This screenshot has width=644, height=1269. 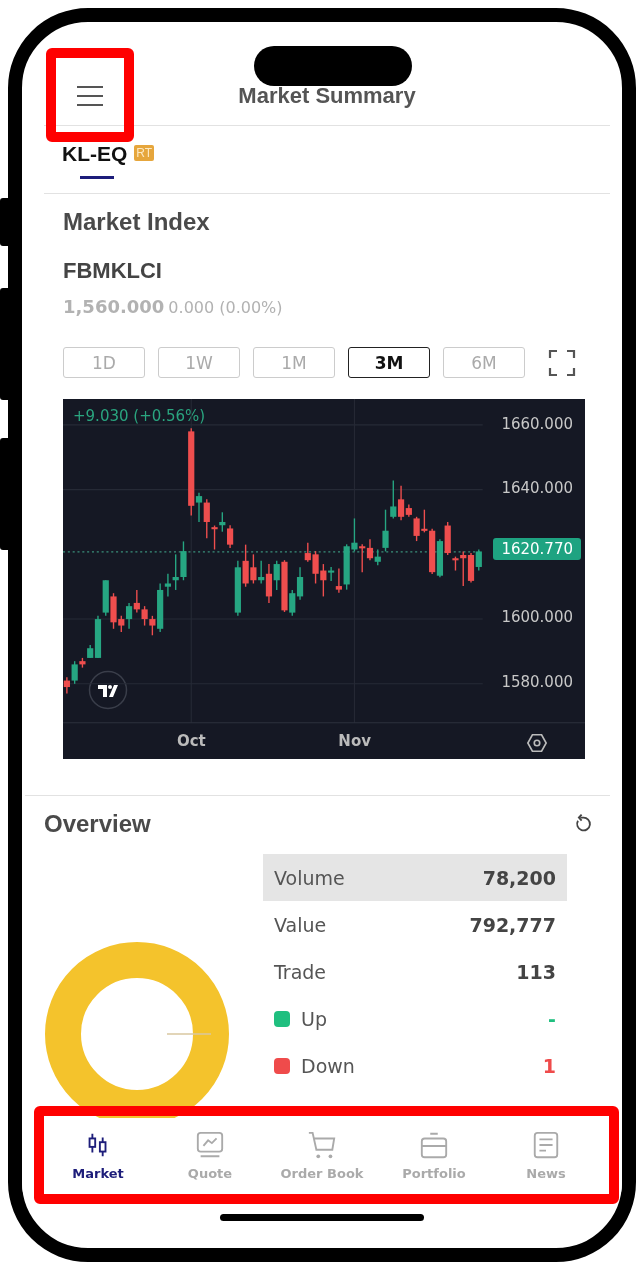 I want to click on index-price: 1,560.000, so click(x=114, y=306).